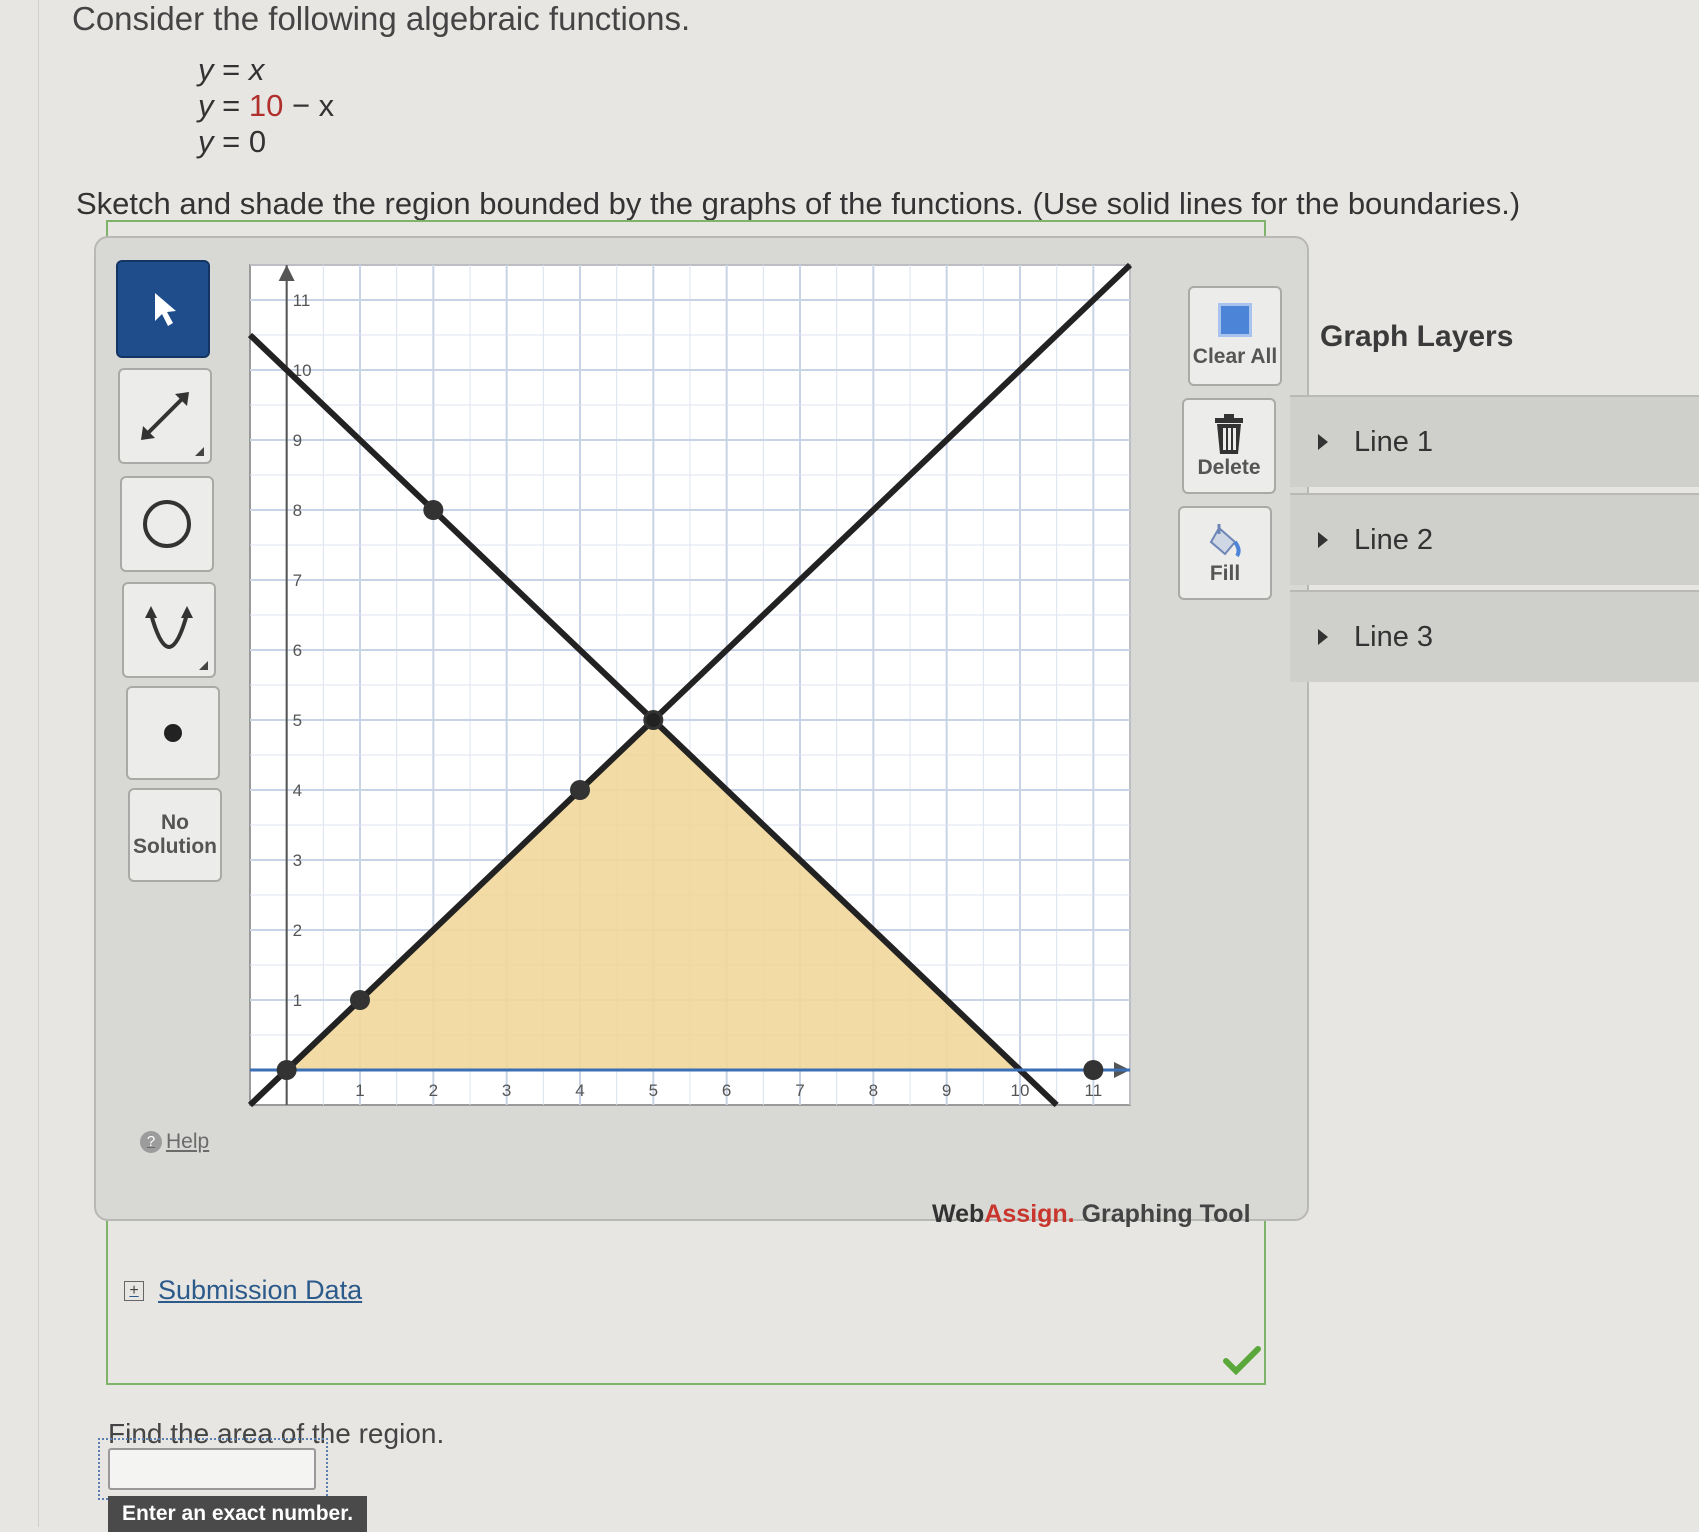 The height and width of the screenshot is (1532, 1699). I want to click on equation-2: y = 10 − x, so click(266, 105).